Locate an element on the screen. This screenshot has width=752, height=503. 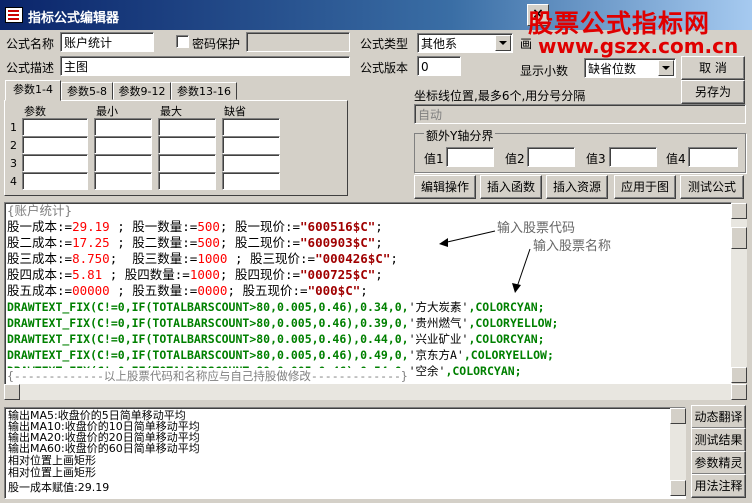
decimals-value: 缺省位数 is located at coordinates (612, 69).